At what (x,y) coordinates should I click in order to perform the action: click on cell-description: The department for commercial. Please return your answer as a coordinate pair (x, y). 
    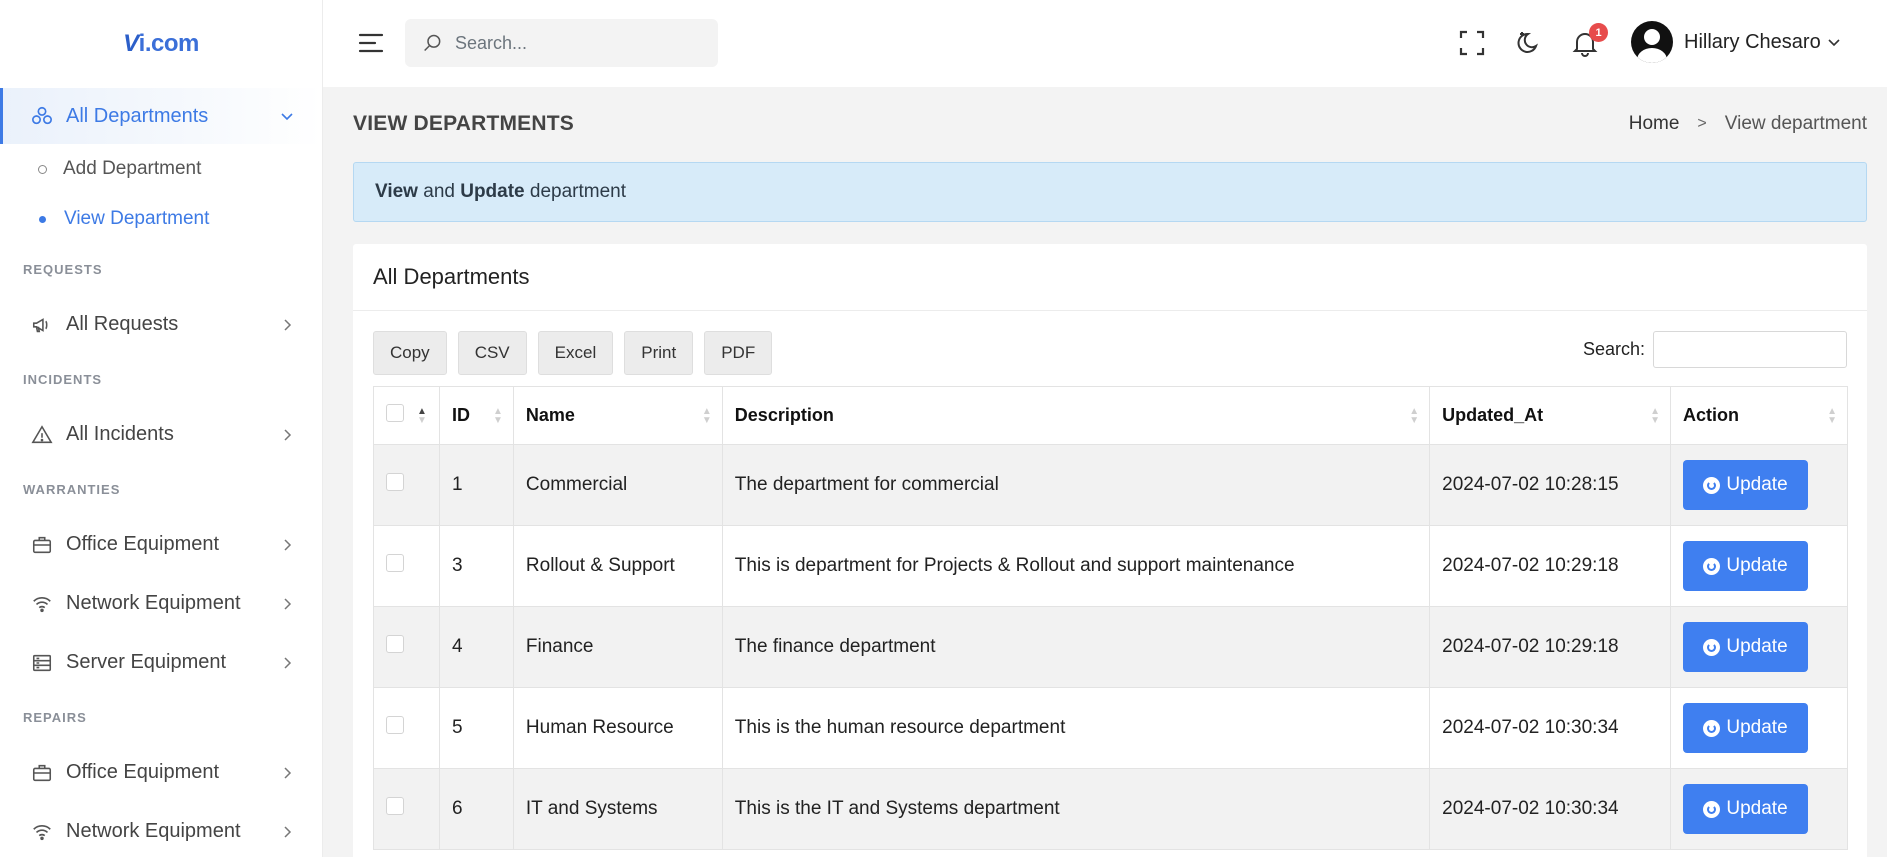
    Looking at the image, I should click on (1076, 485).